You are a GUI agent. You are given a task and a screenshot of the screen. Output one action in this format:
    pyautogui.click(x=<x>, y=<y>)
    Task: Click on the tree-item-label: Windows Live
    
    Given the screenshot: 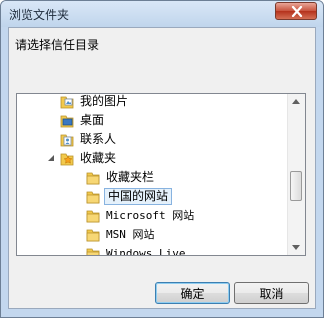 What is the action you would take?
    pyautogui.click(x=146, y=251)
    